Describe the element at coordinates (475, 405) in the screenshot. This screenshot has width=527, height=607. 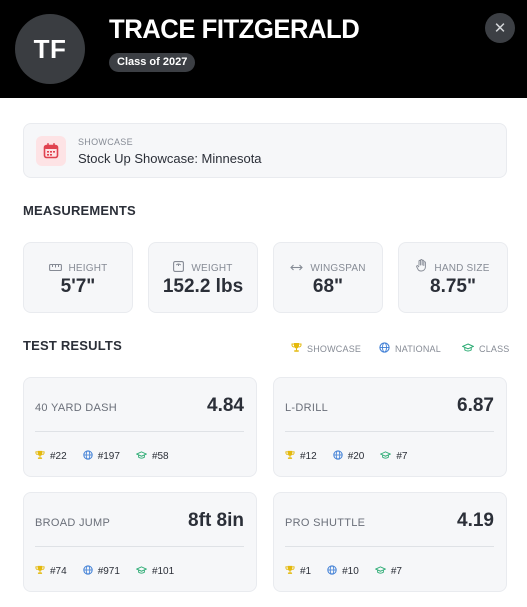
I see `test-value: 6.87` at that location.